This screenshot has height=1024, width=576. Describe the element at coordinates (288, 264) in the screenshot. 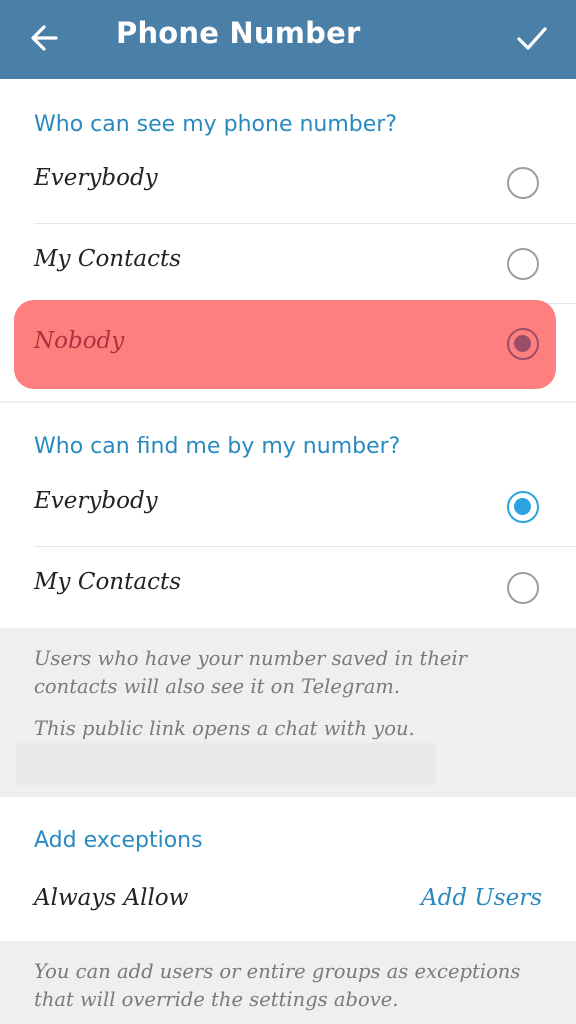

I see `option-see-my-contacts: My Contacts` at that location.